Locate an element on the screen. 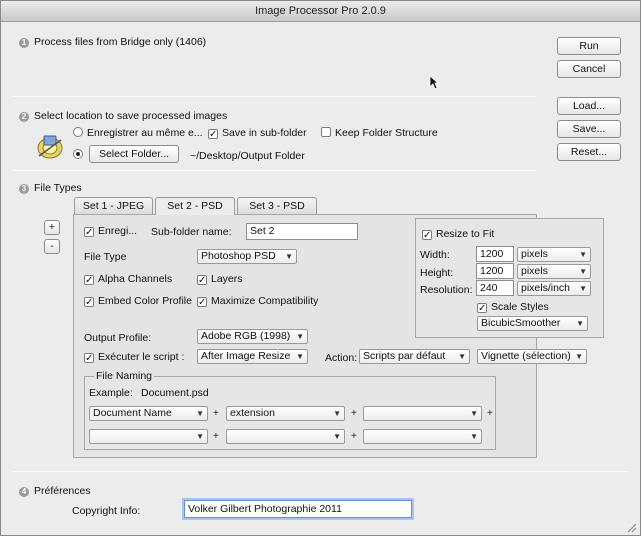  copyright-info-input: Volker Gilbert Photographie 2011 is located at coordinates (298, 509).